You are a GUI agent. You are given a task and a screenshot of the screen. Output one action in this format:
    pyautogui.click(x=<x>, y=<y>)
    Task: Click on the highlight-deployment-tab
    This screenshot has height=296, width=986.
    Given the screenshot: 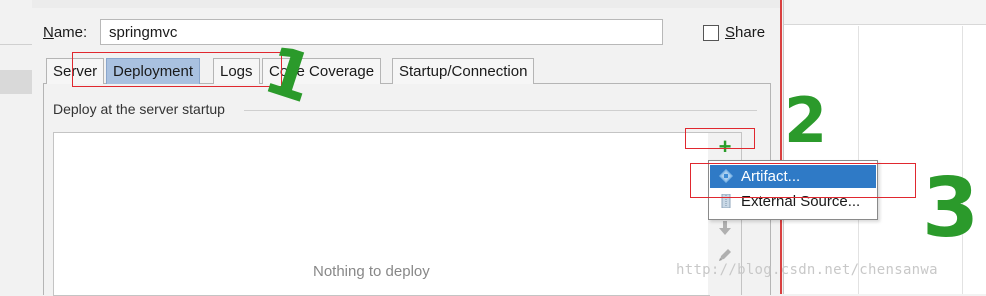 What is the action you would take?
    pyautogui.click(x=177, y=69)
    